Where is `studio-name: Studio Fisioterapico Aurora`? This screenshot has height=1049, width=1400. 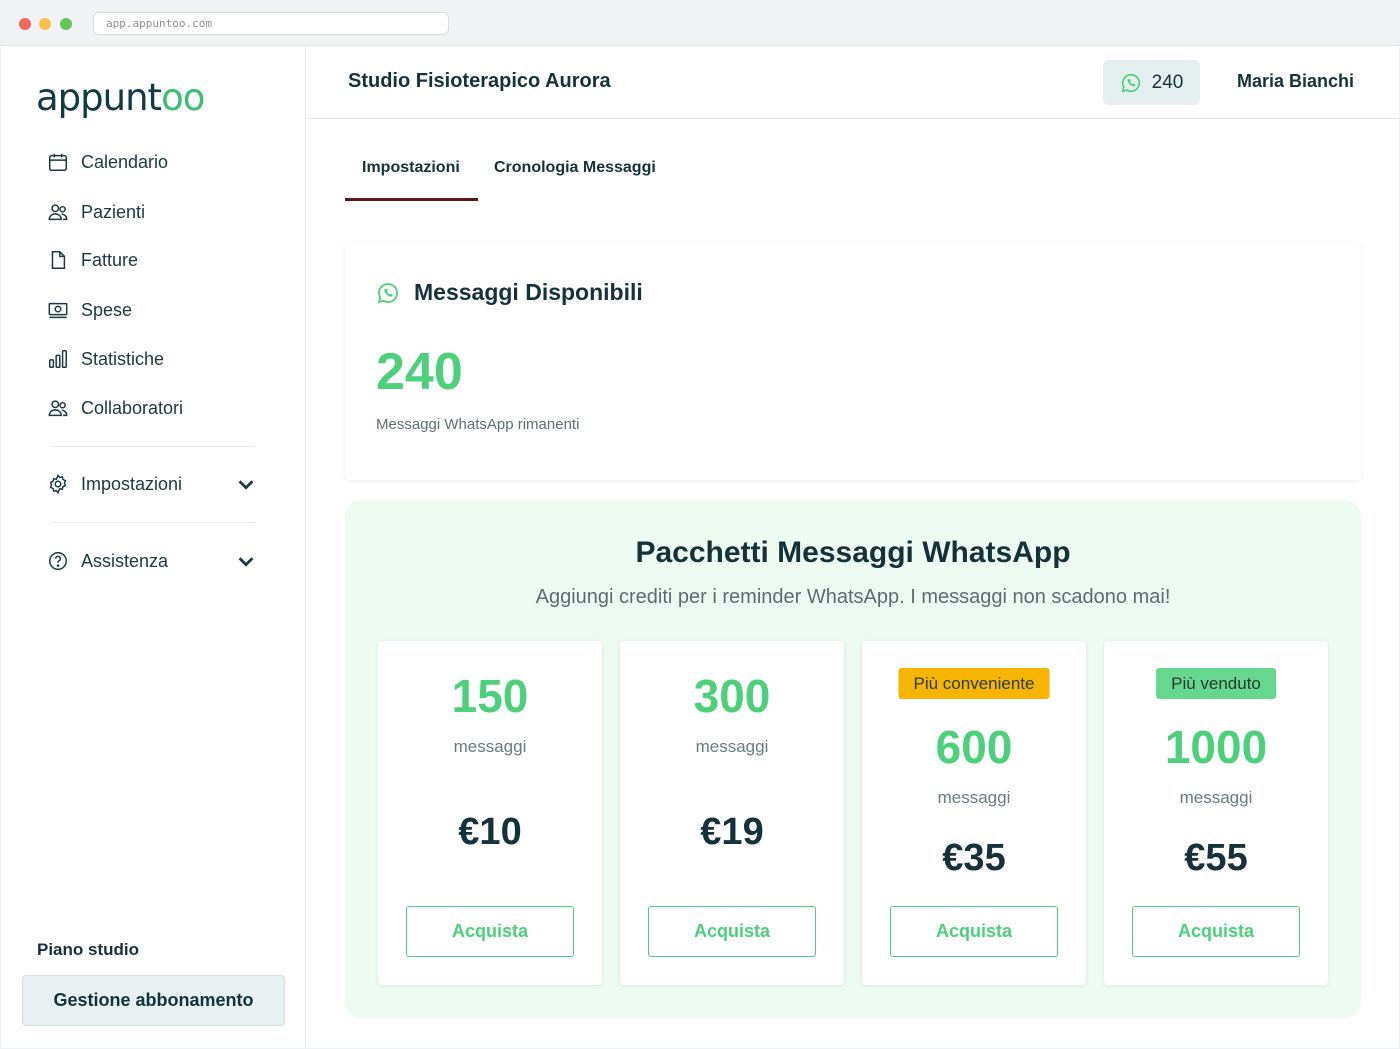 studio-name: Studio Fisioterapico Aurora is located at coordinates (479, 81).